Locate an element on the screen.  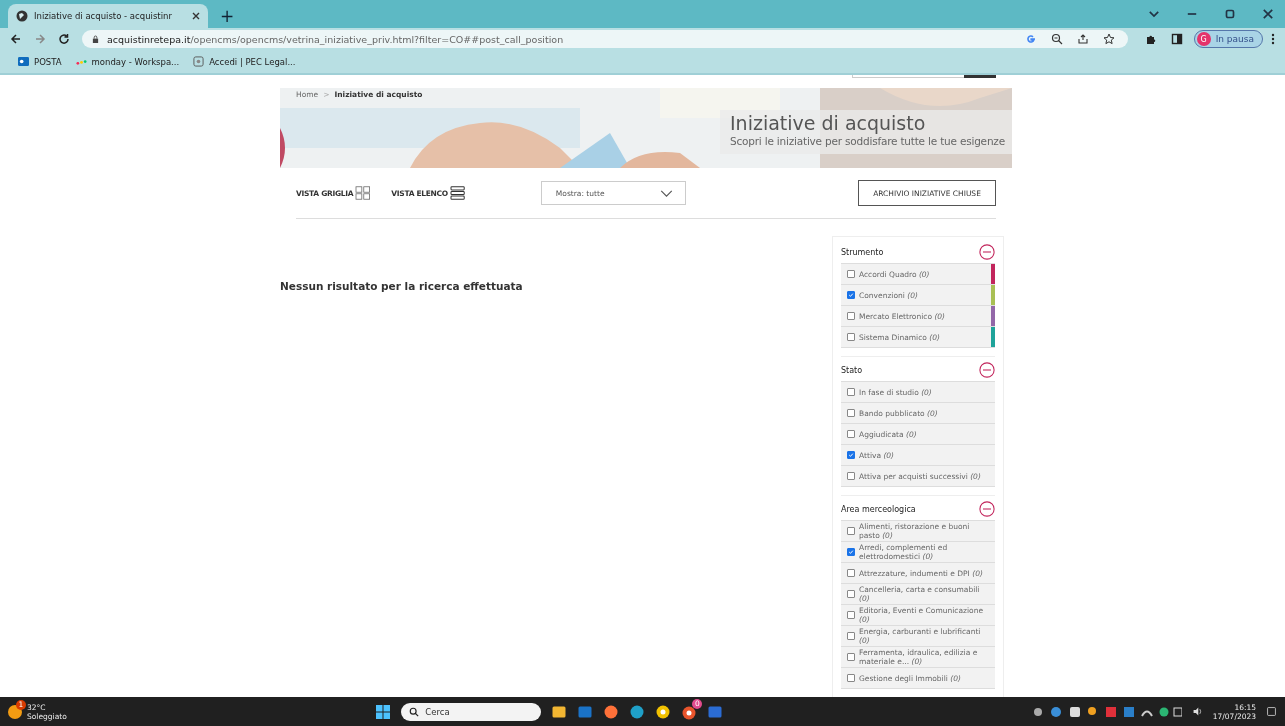
filter-title: Stato is located at coordinates (852, 370).